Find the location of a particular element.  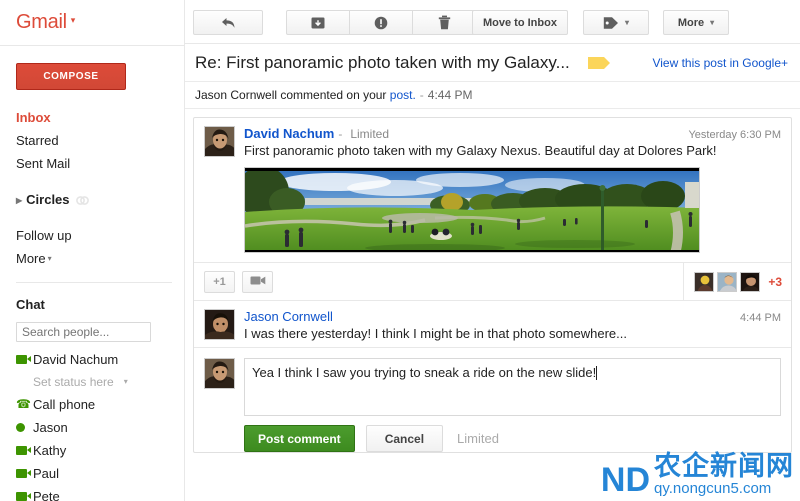

labels-button: ▾ is located at coordinates (616, 22).